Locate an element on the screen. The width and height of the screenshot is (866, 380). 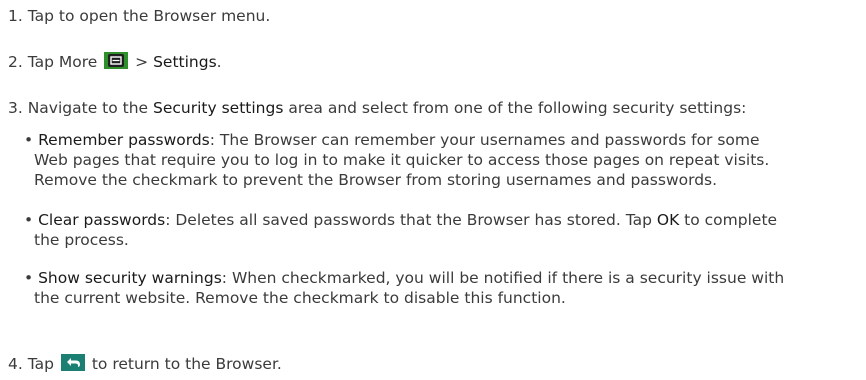
step-2-end: . is located at coordinates (219, 62).